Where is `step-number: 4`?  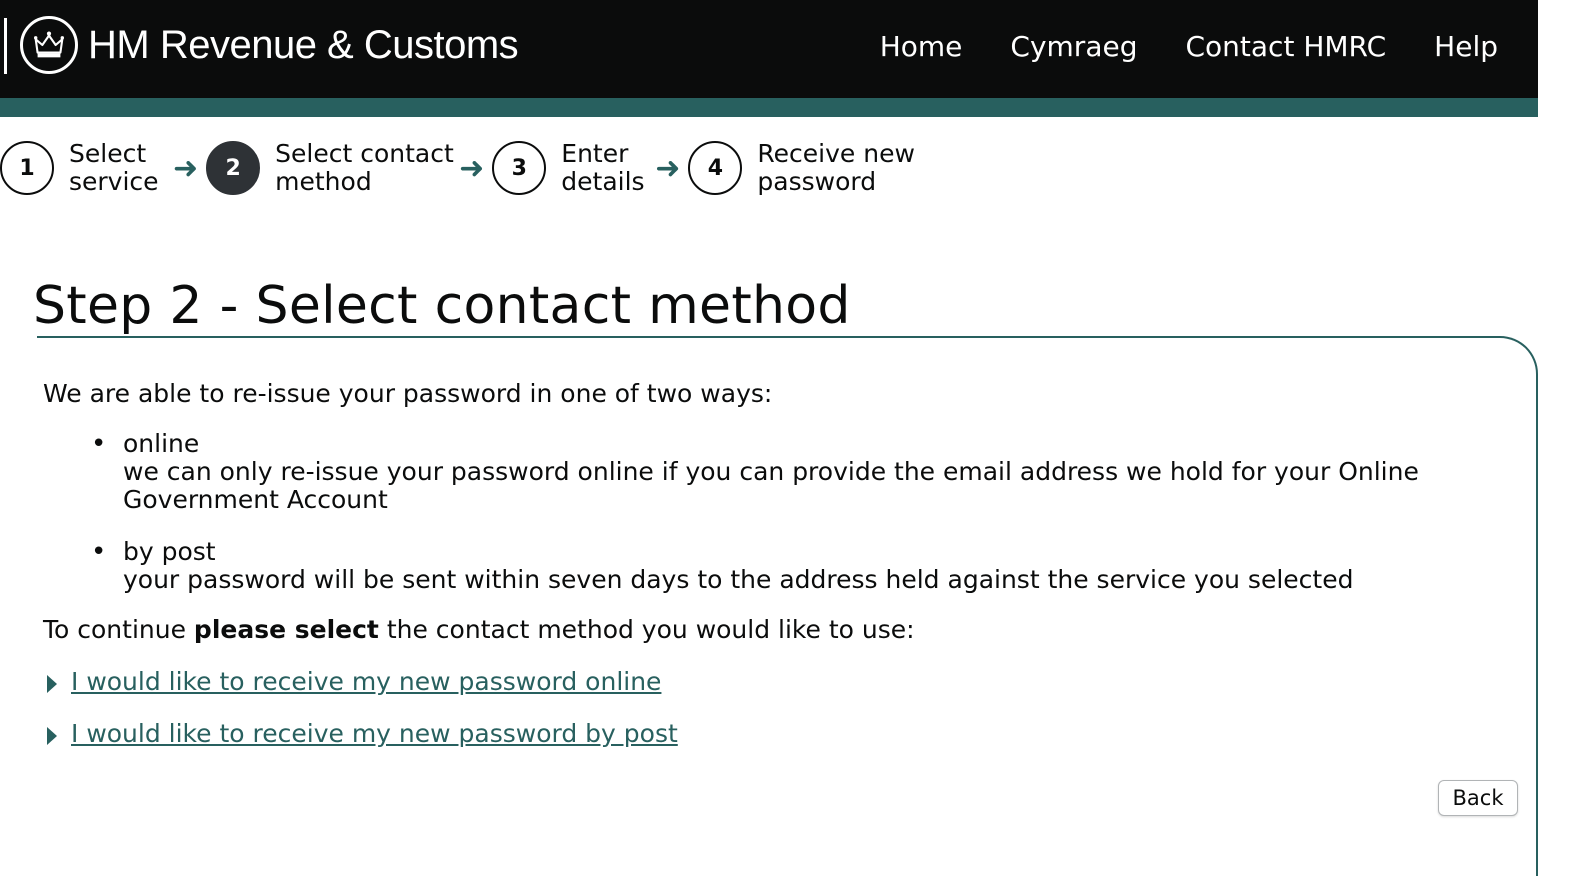
step-number: 4 is located at coordinates (715, 168).